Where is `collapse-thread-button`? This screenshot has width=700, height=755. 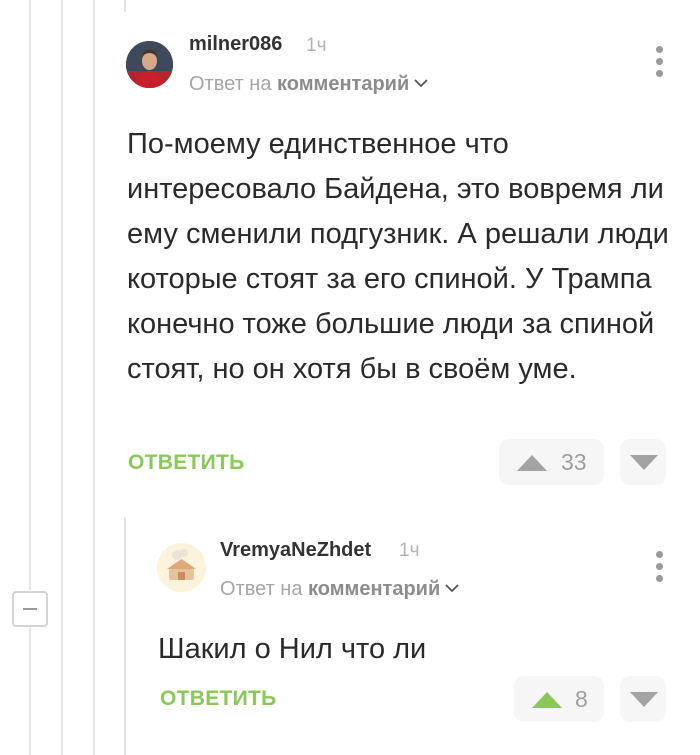 collapse-thread-button is located at coordinates (30, 609).